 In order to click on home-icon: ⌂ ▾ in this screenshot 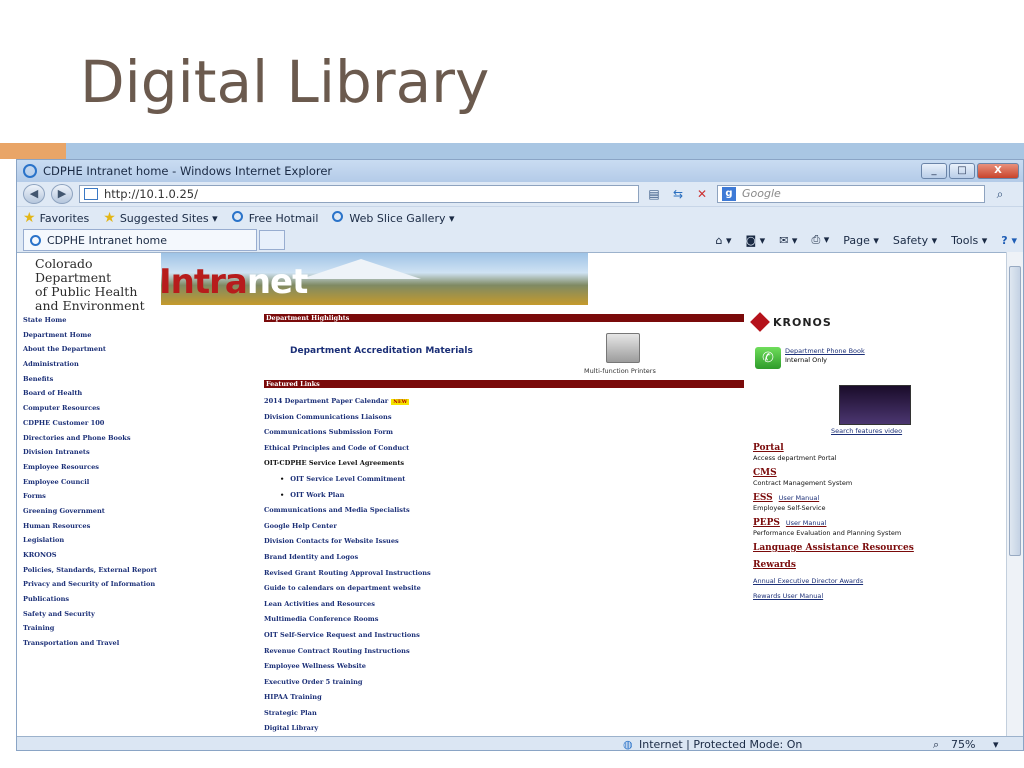, I will do `click(723, 240)`.